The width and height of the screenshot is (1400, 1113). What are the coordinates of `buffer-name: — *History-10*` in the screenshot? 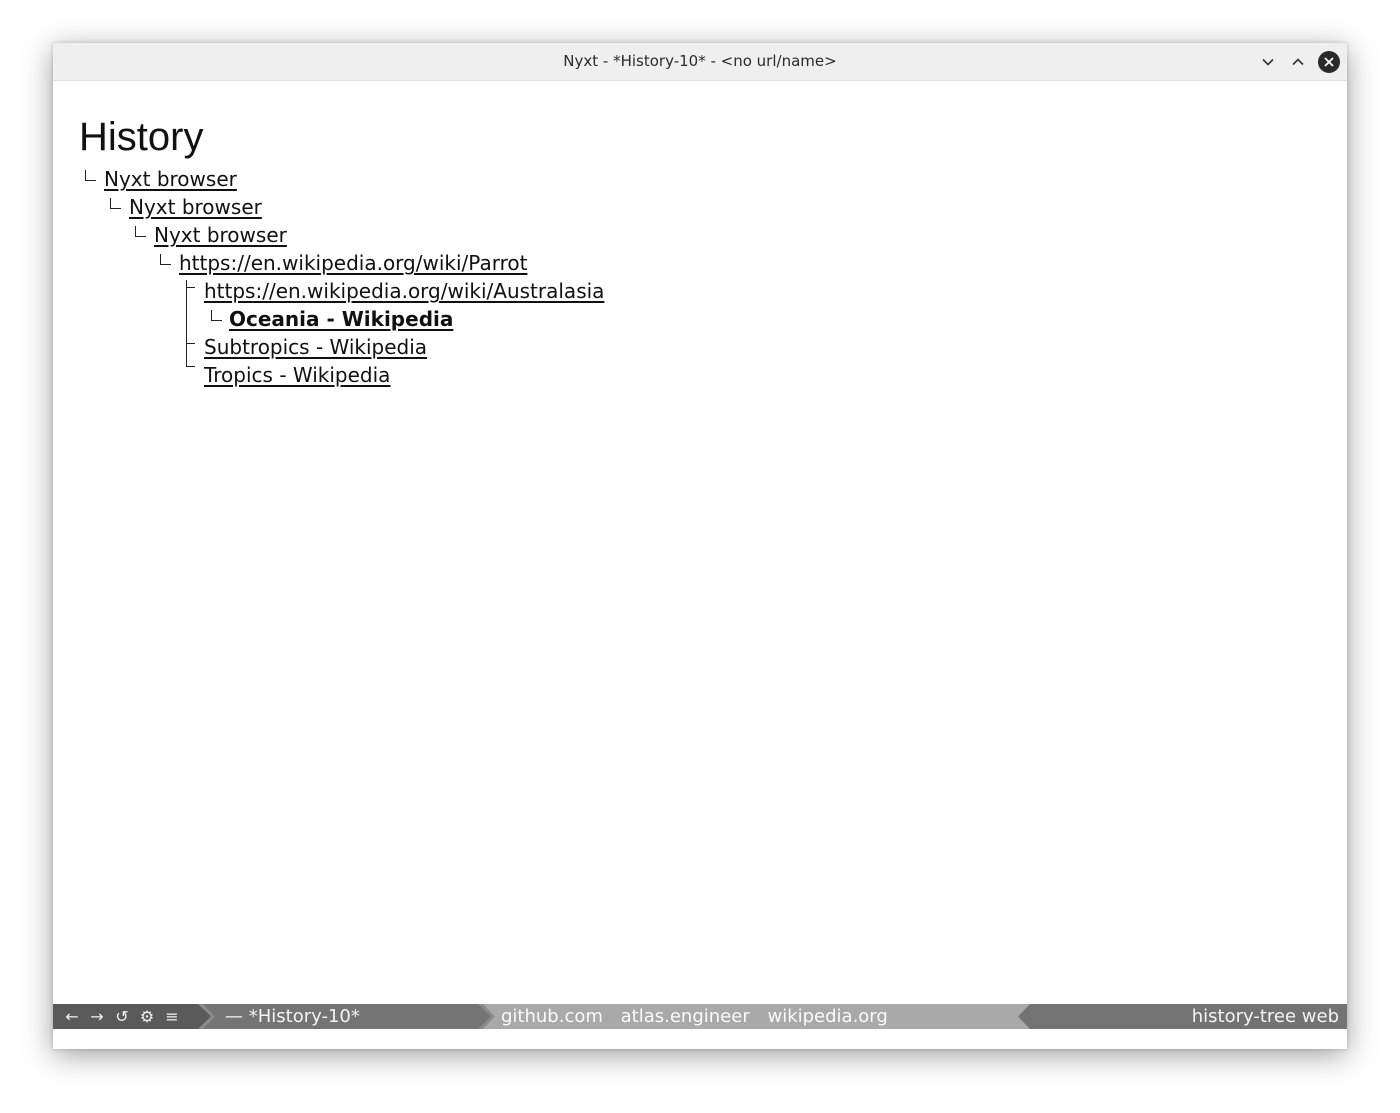 It's located at (347, 1016).